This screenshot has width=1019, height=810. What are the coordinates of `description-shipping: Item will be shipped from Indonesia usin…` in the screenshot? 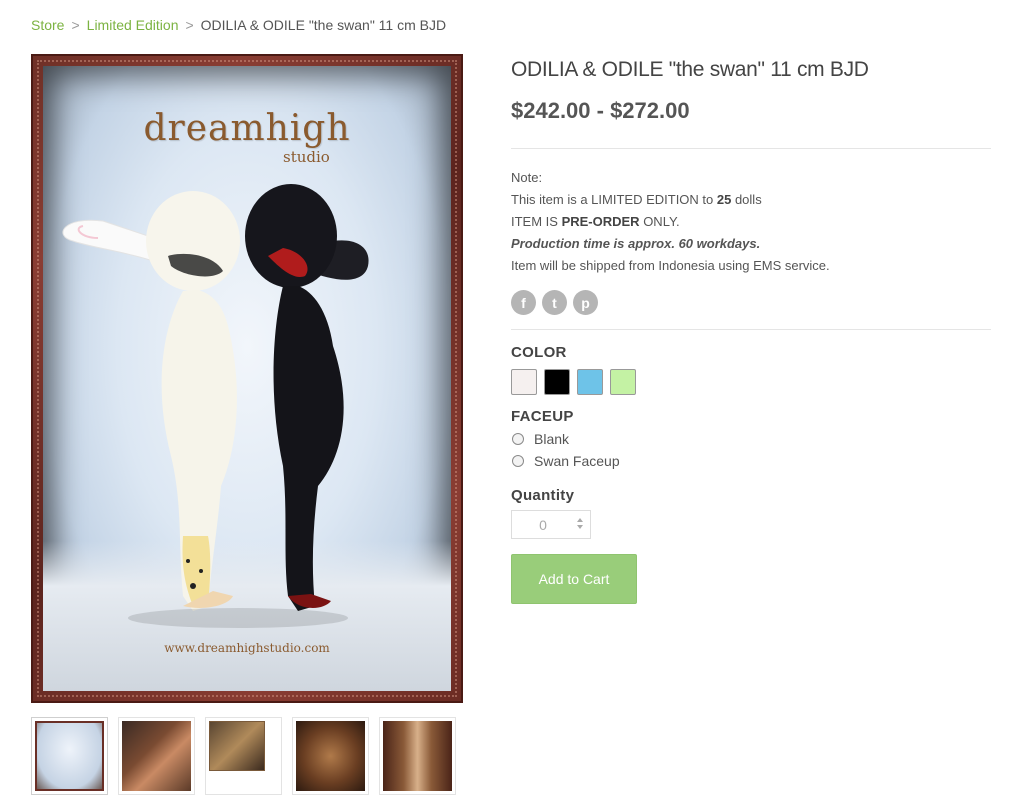 It's located at (670, 265).